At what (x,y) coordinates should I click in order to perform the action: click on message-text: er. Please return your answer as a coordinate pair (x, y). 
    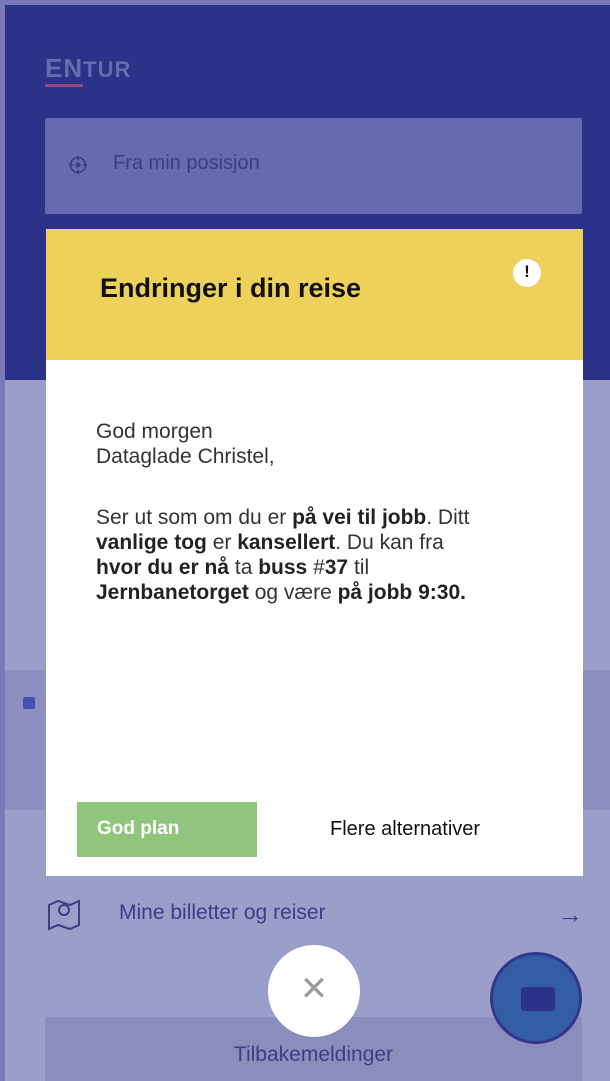
    Looking at the image, I should click on (222, 542).